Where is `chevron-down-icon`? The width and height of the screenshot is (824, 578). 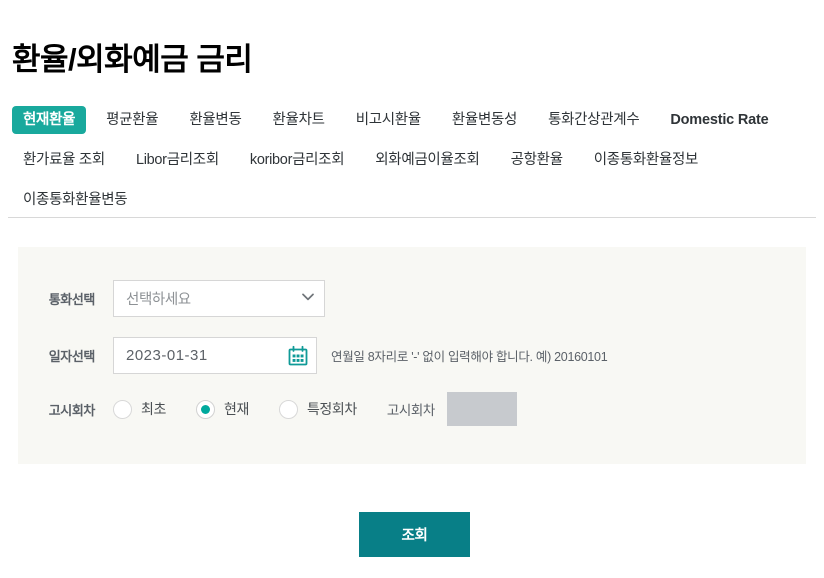
chevron-down-icon is located at coordinates (308, 298).